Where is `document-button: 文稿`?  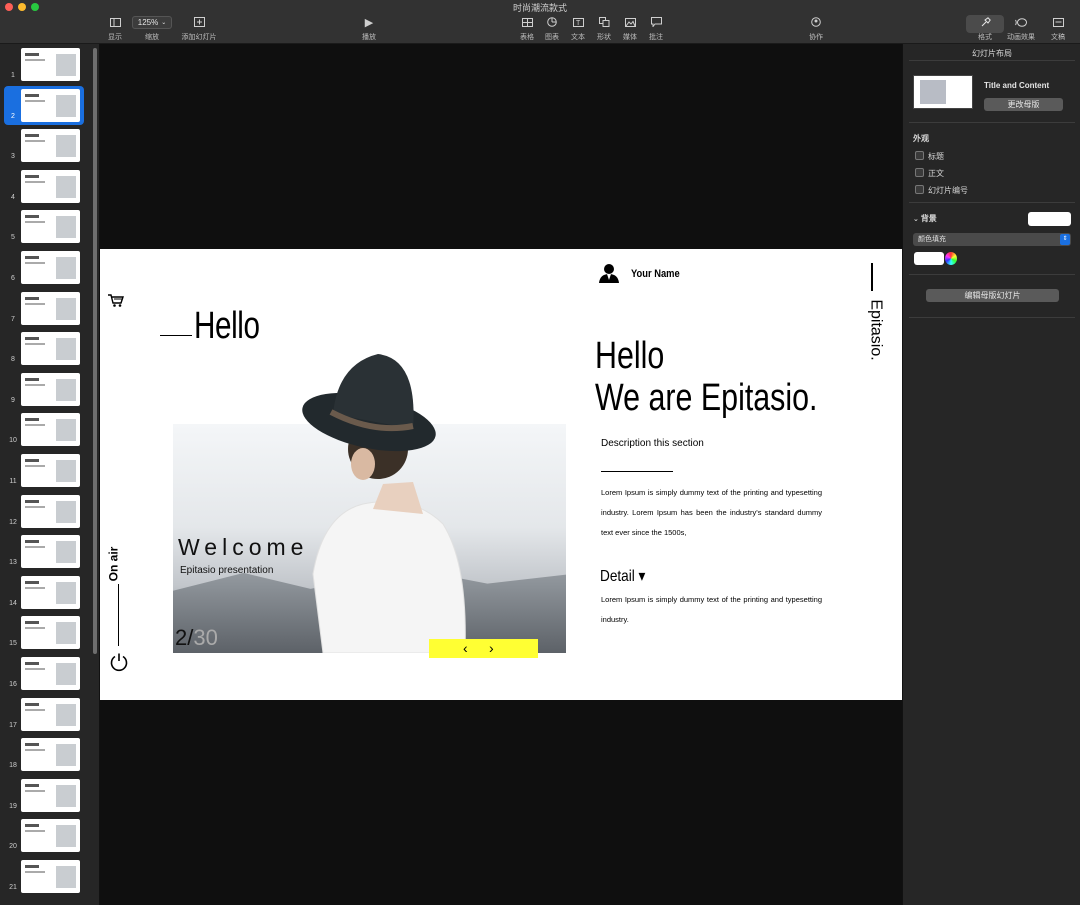
document-button: 文稿 is located at coordinates (1058, 28).